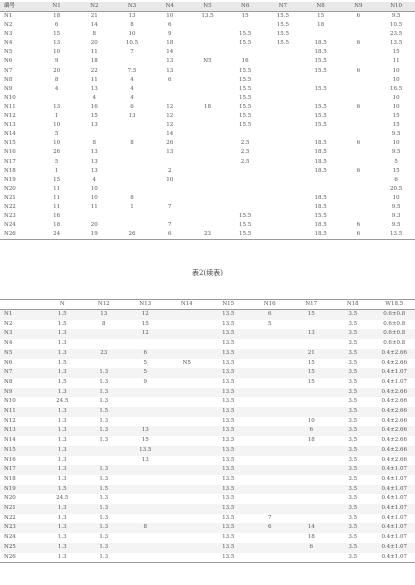  Describe the element at coordinates (311, 528) in the screenshot. I see `table-cell: 14` at that location.